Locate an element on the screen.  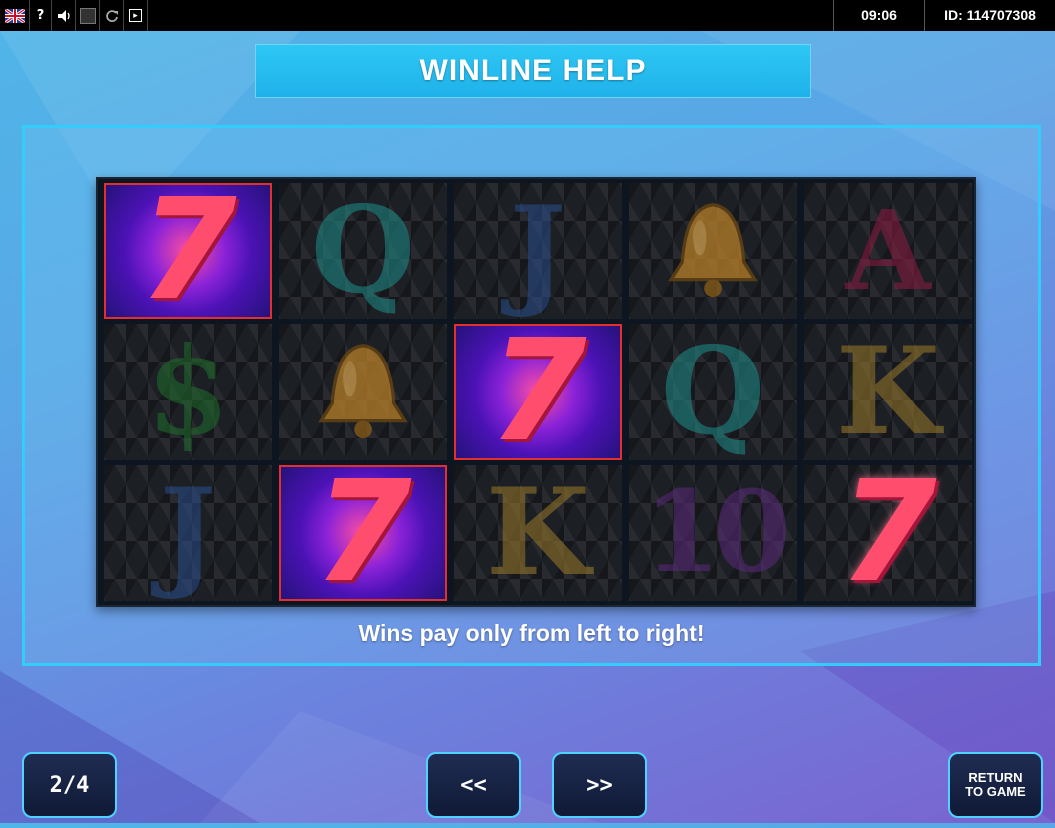
reel-cell: $ is located at coordinates (188, 392).